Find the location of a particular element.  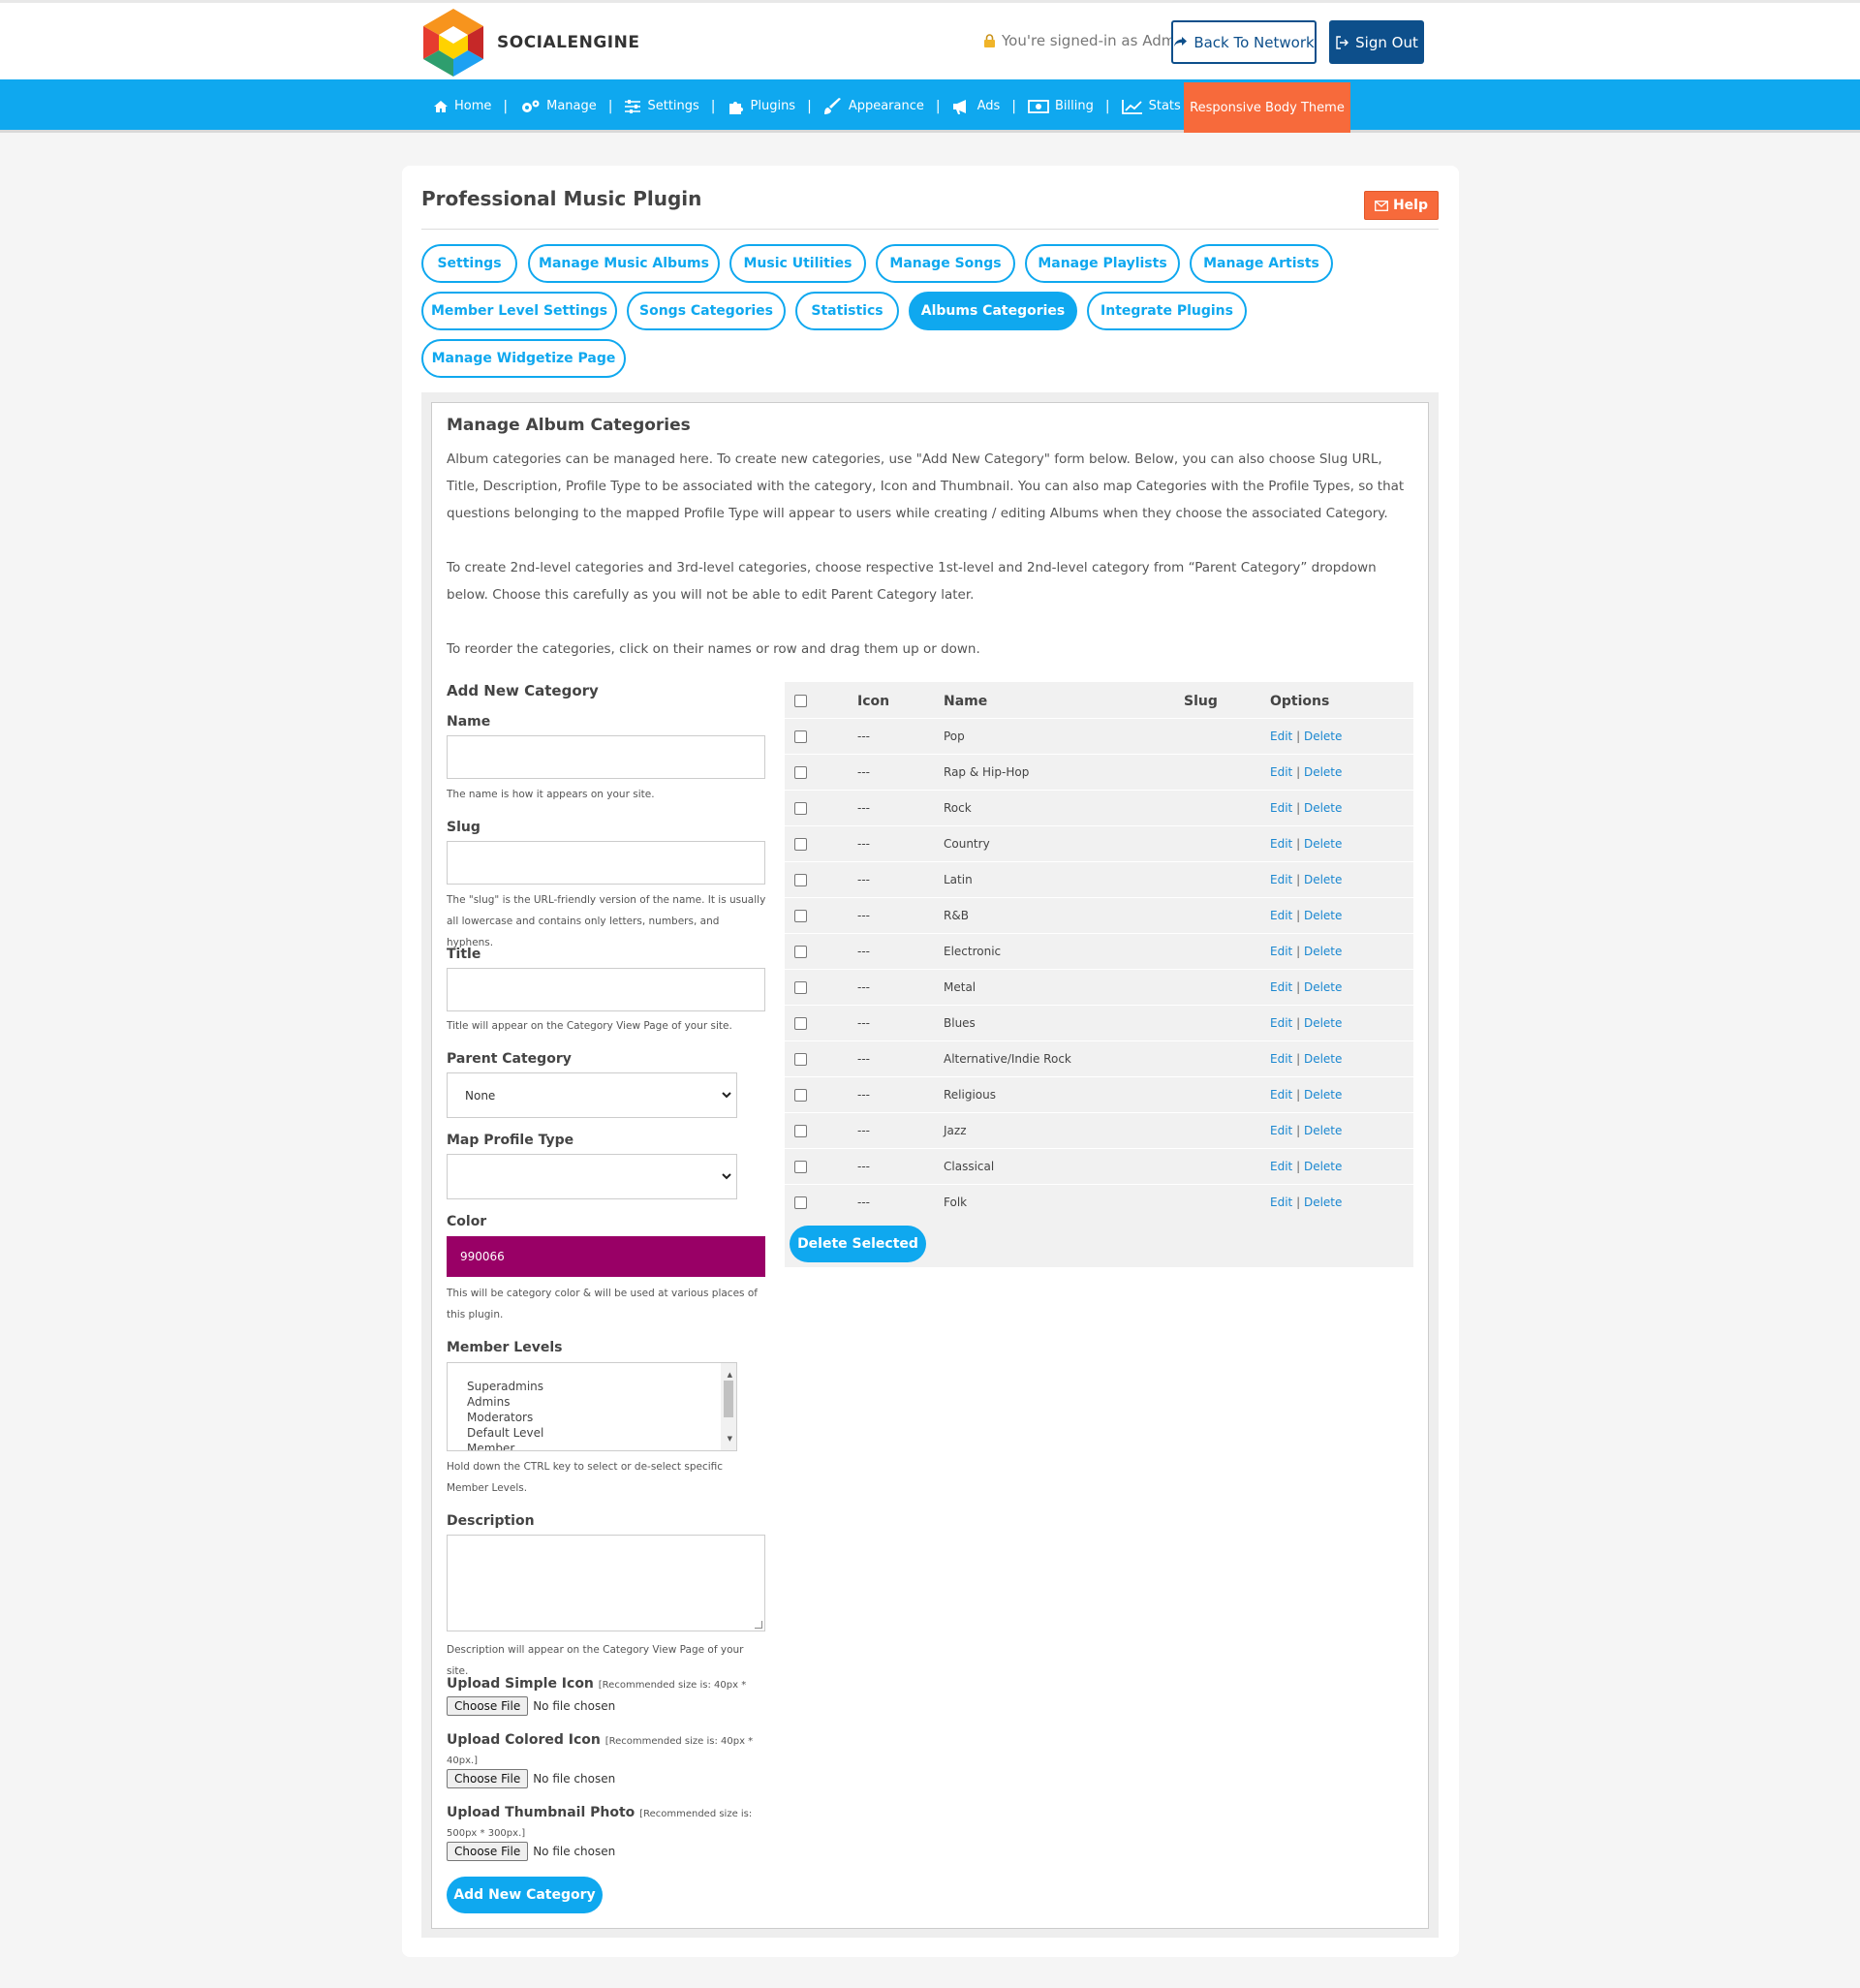

row-name: Jazz is located at coordinates (955, 1130).